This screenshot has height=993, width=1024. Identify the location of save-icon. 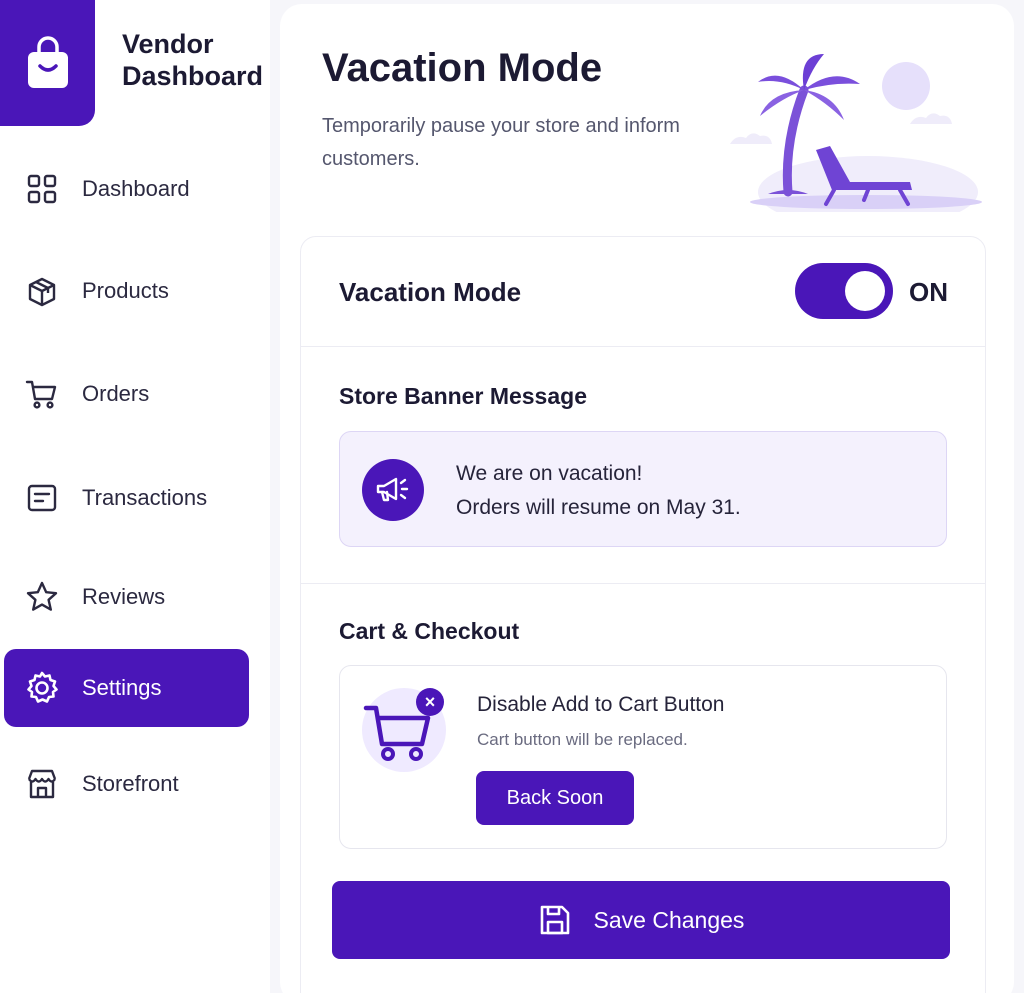
(554, 920).